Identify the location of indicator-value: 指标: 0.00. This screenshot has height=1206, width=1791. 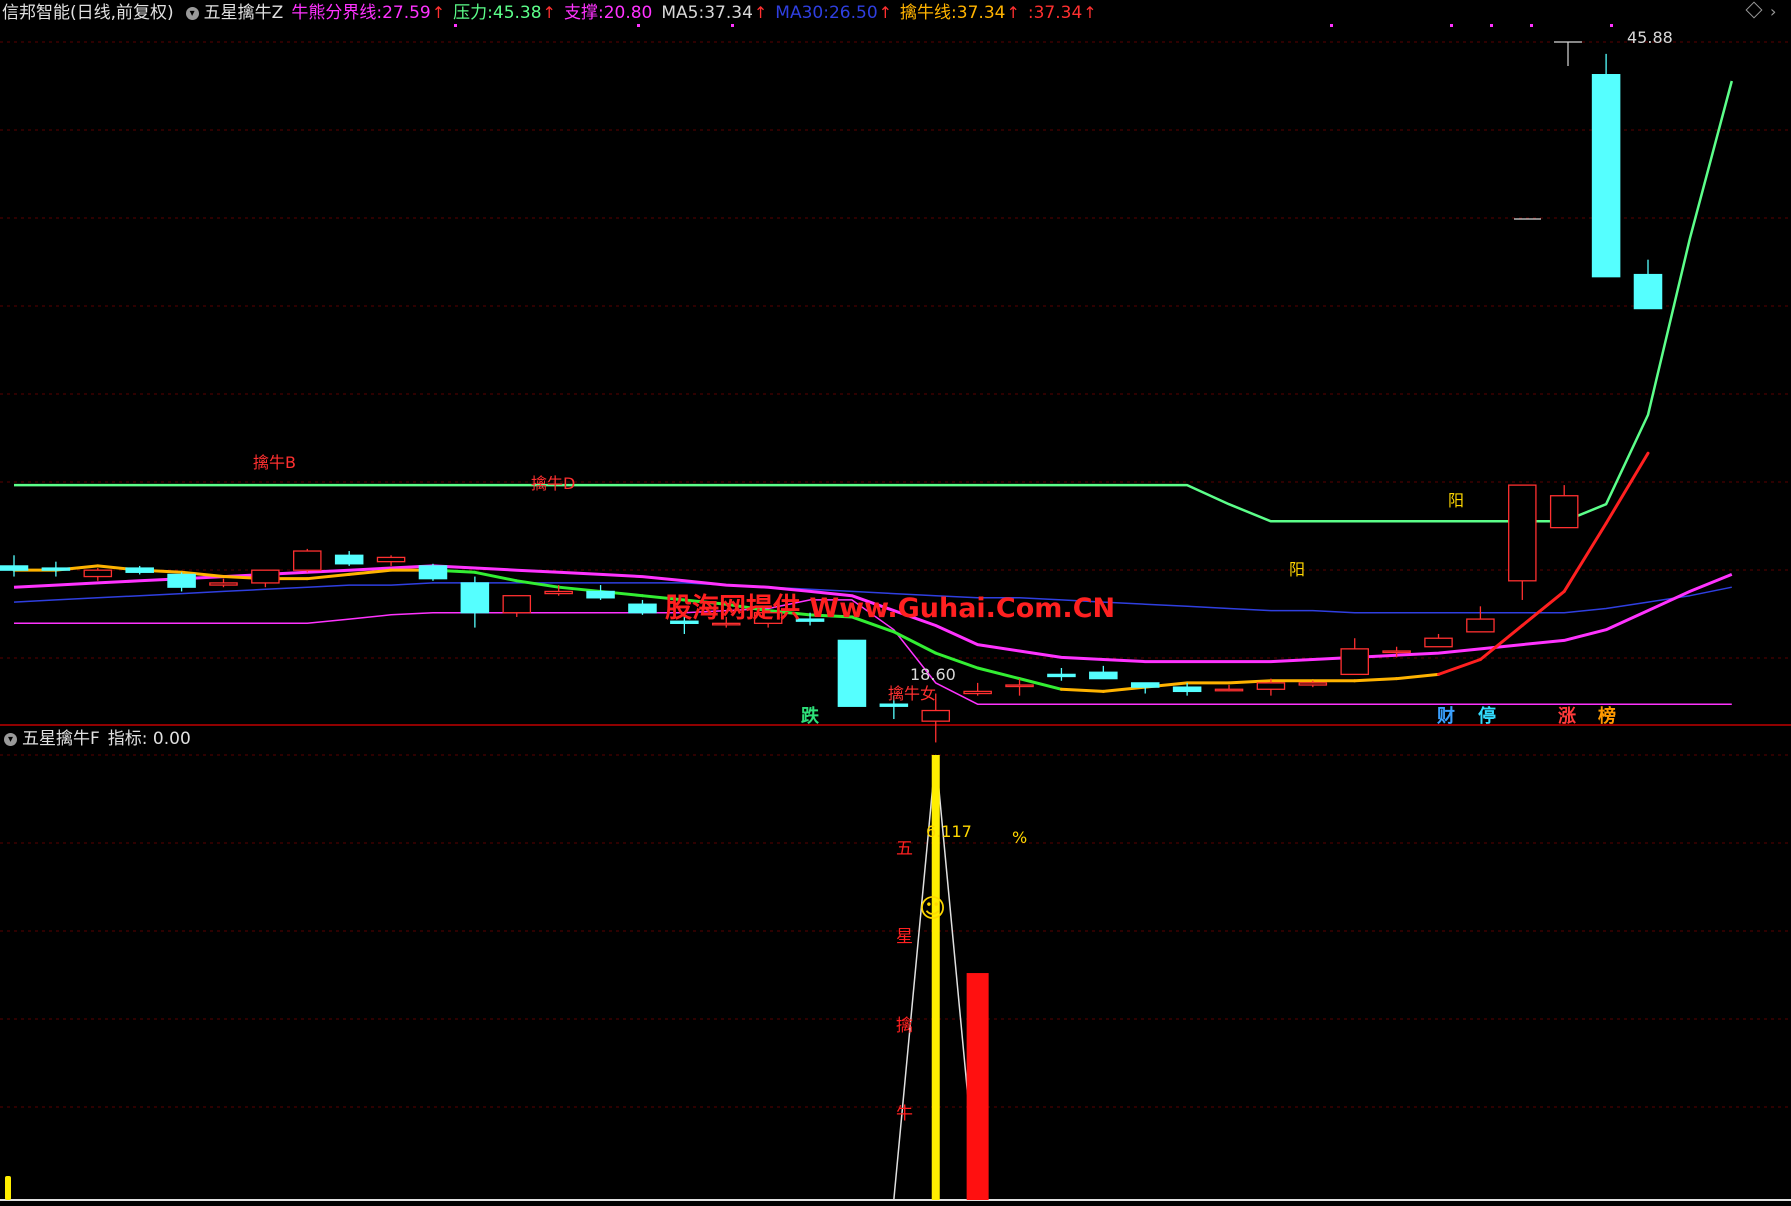
(149, 739).